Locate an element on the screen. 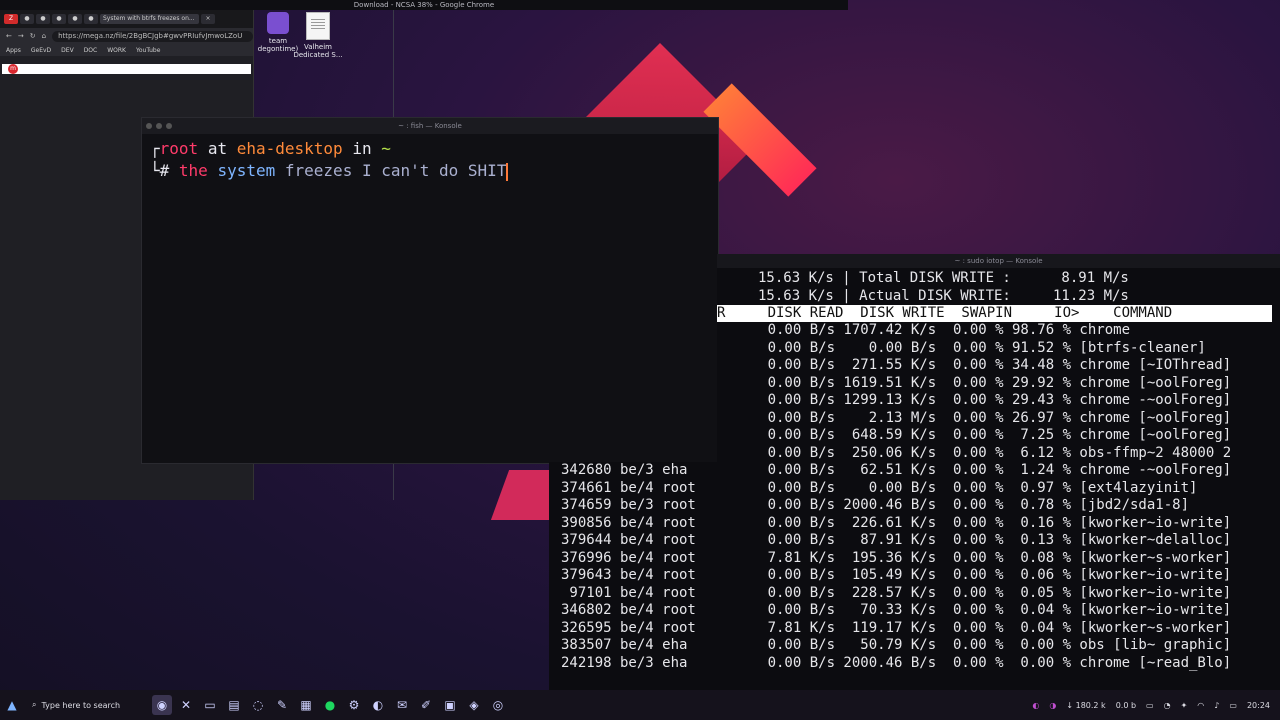 The height and width of the screenshot is (720, 1280). prompt-hash: └# is located at coordinates (160, 170).